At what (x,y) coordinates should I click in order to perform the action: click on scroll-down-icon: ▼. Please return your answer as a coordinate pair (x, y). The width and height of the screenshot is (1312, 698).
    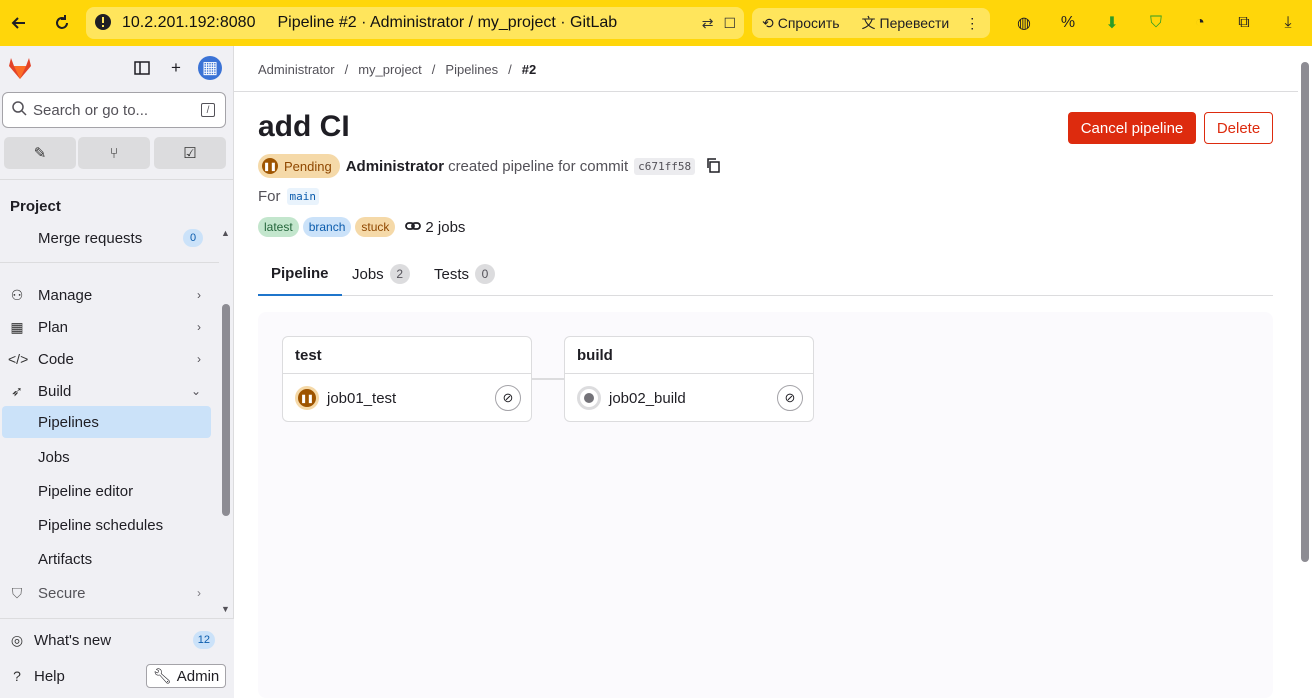
    Looking at the image, I should click on (225, 609).